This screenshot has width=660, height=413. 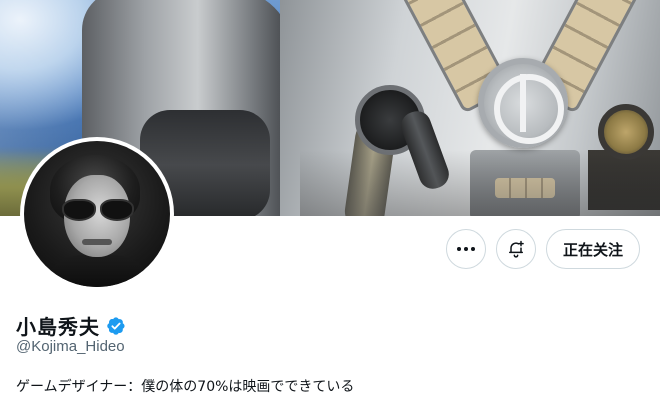 What do you see at coordinates (592, 249) in the screenshot?
I see `following-button: 正在关注` at bounding box center [592, 249].